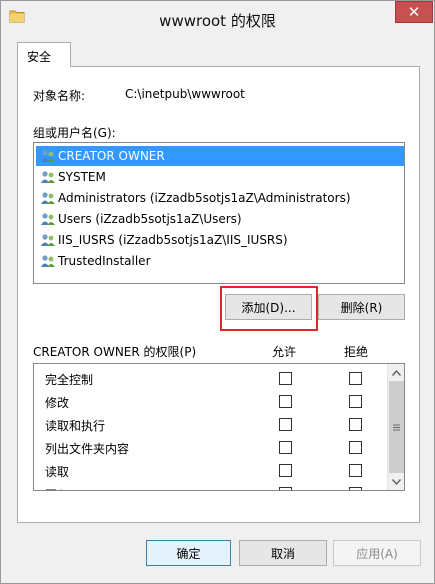 This screenshot has width=435, height=584. Describe the element at coordinates (87, 449) in the screenshot. I see `permission-name: 列出文件夹内容` at that location.